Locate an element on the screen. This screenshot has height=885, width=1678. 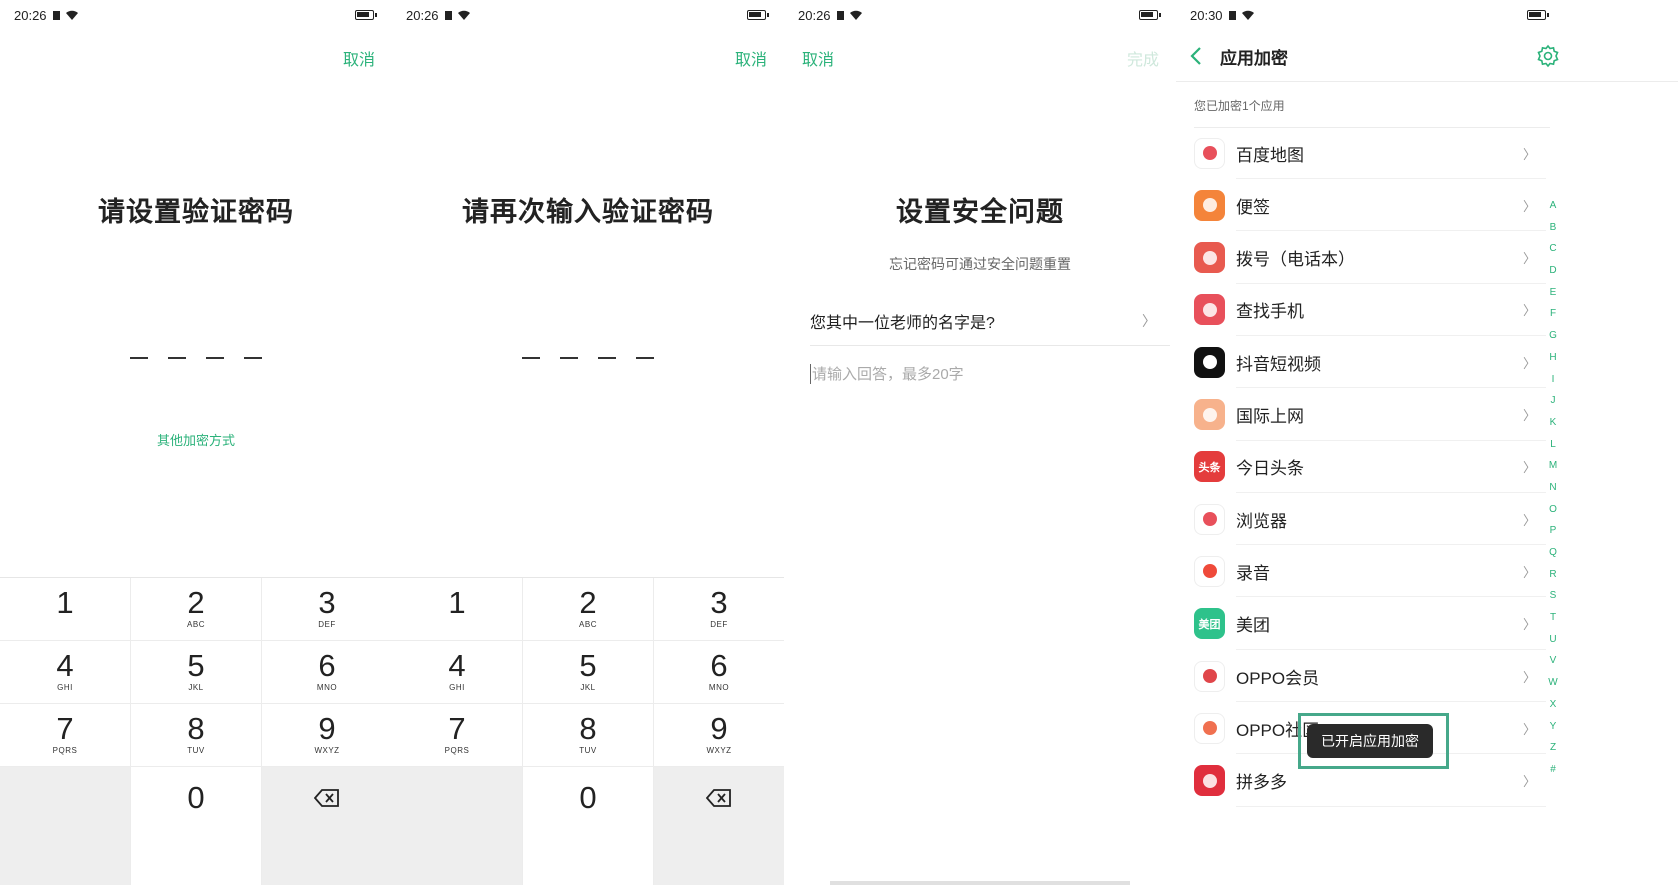
gear-icon is located at coordinates (1548, 58).